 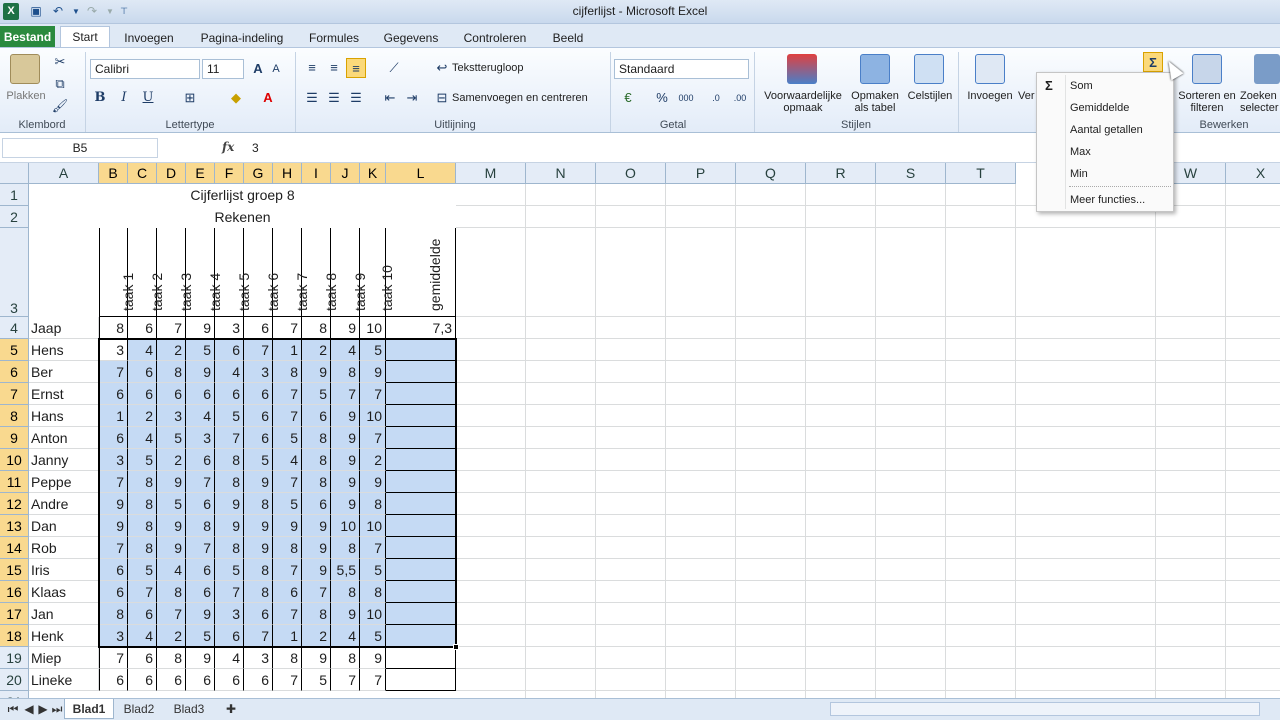 What do you see at coordinates (990, 69) in the screenshot?
I see `insert-cells-icon` at bounding box center [990, 69].